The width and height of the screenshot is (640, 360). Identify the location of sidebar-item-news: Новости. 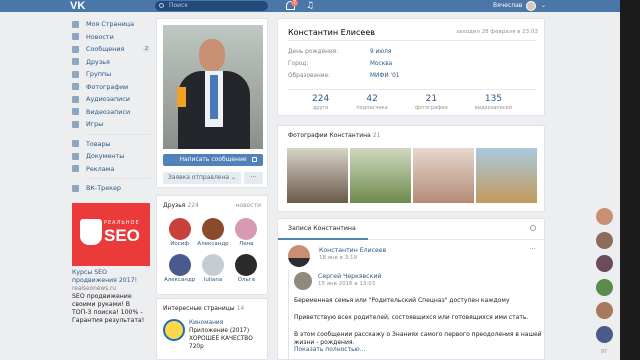
(111, 37).